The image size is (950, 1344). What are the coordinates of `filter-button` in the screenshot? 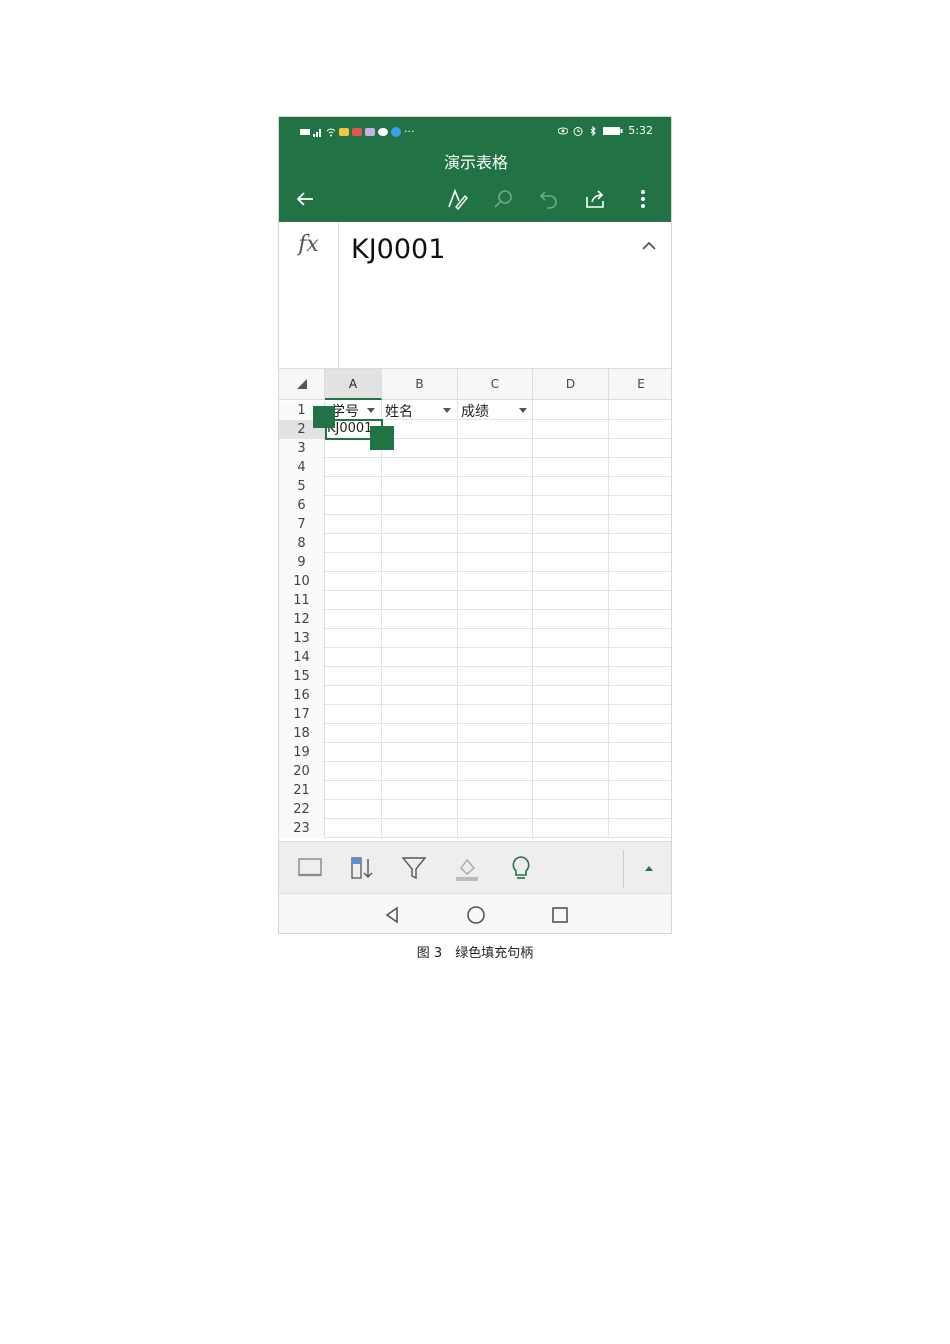 It's located at (414, 868).